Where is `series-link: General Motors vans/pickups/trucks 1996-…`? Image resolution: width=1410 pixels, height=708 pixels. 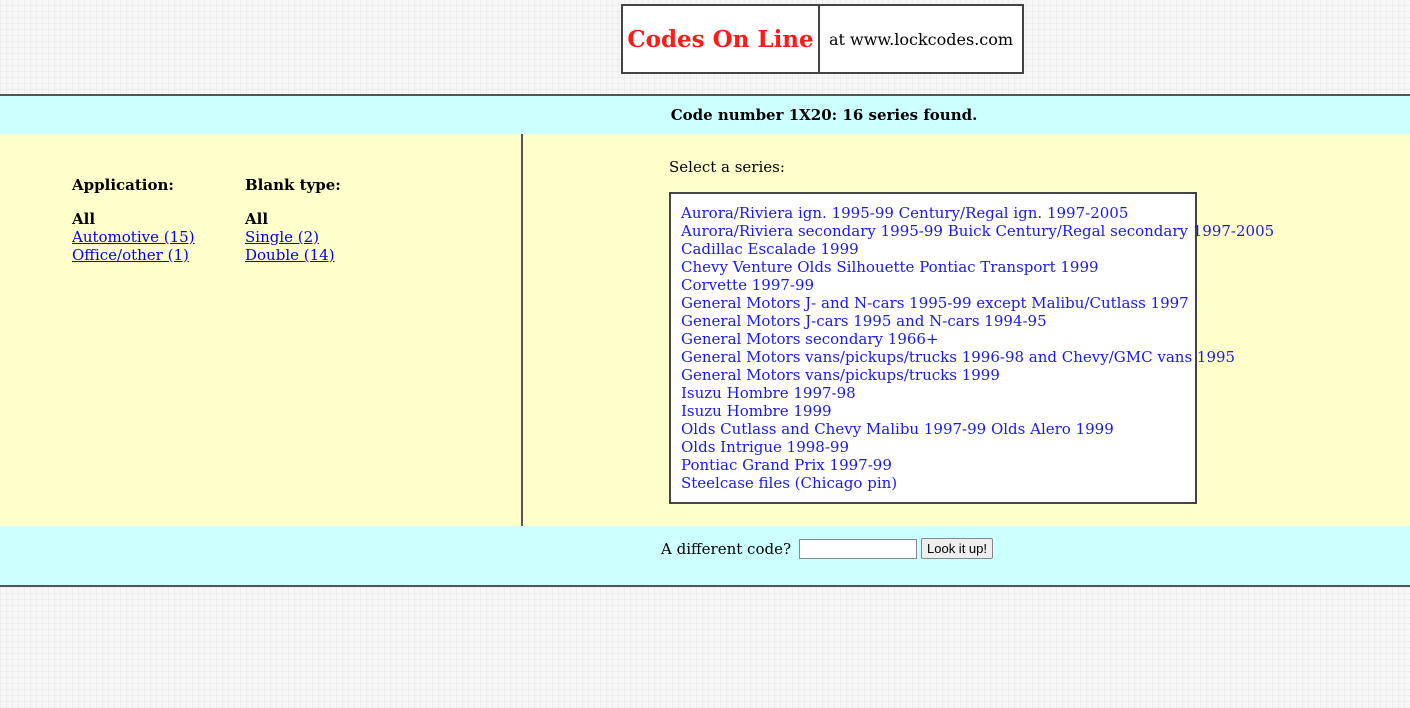
series-link: General Motors vans/pickups/trucks 1996-… is located at coordinates (958, 357).